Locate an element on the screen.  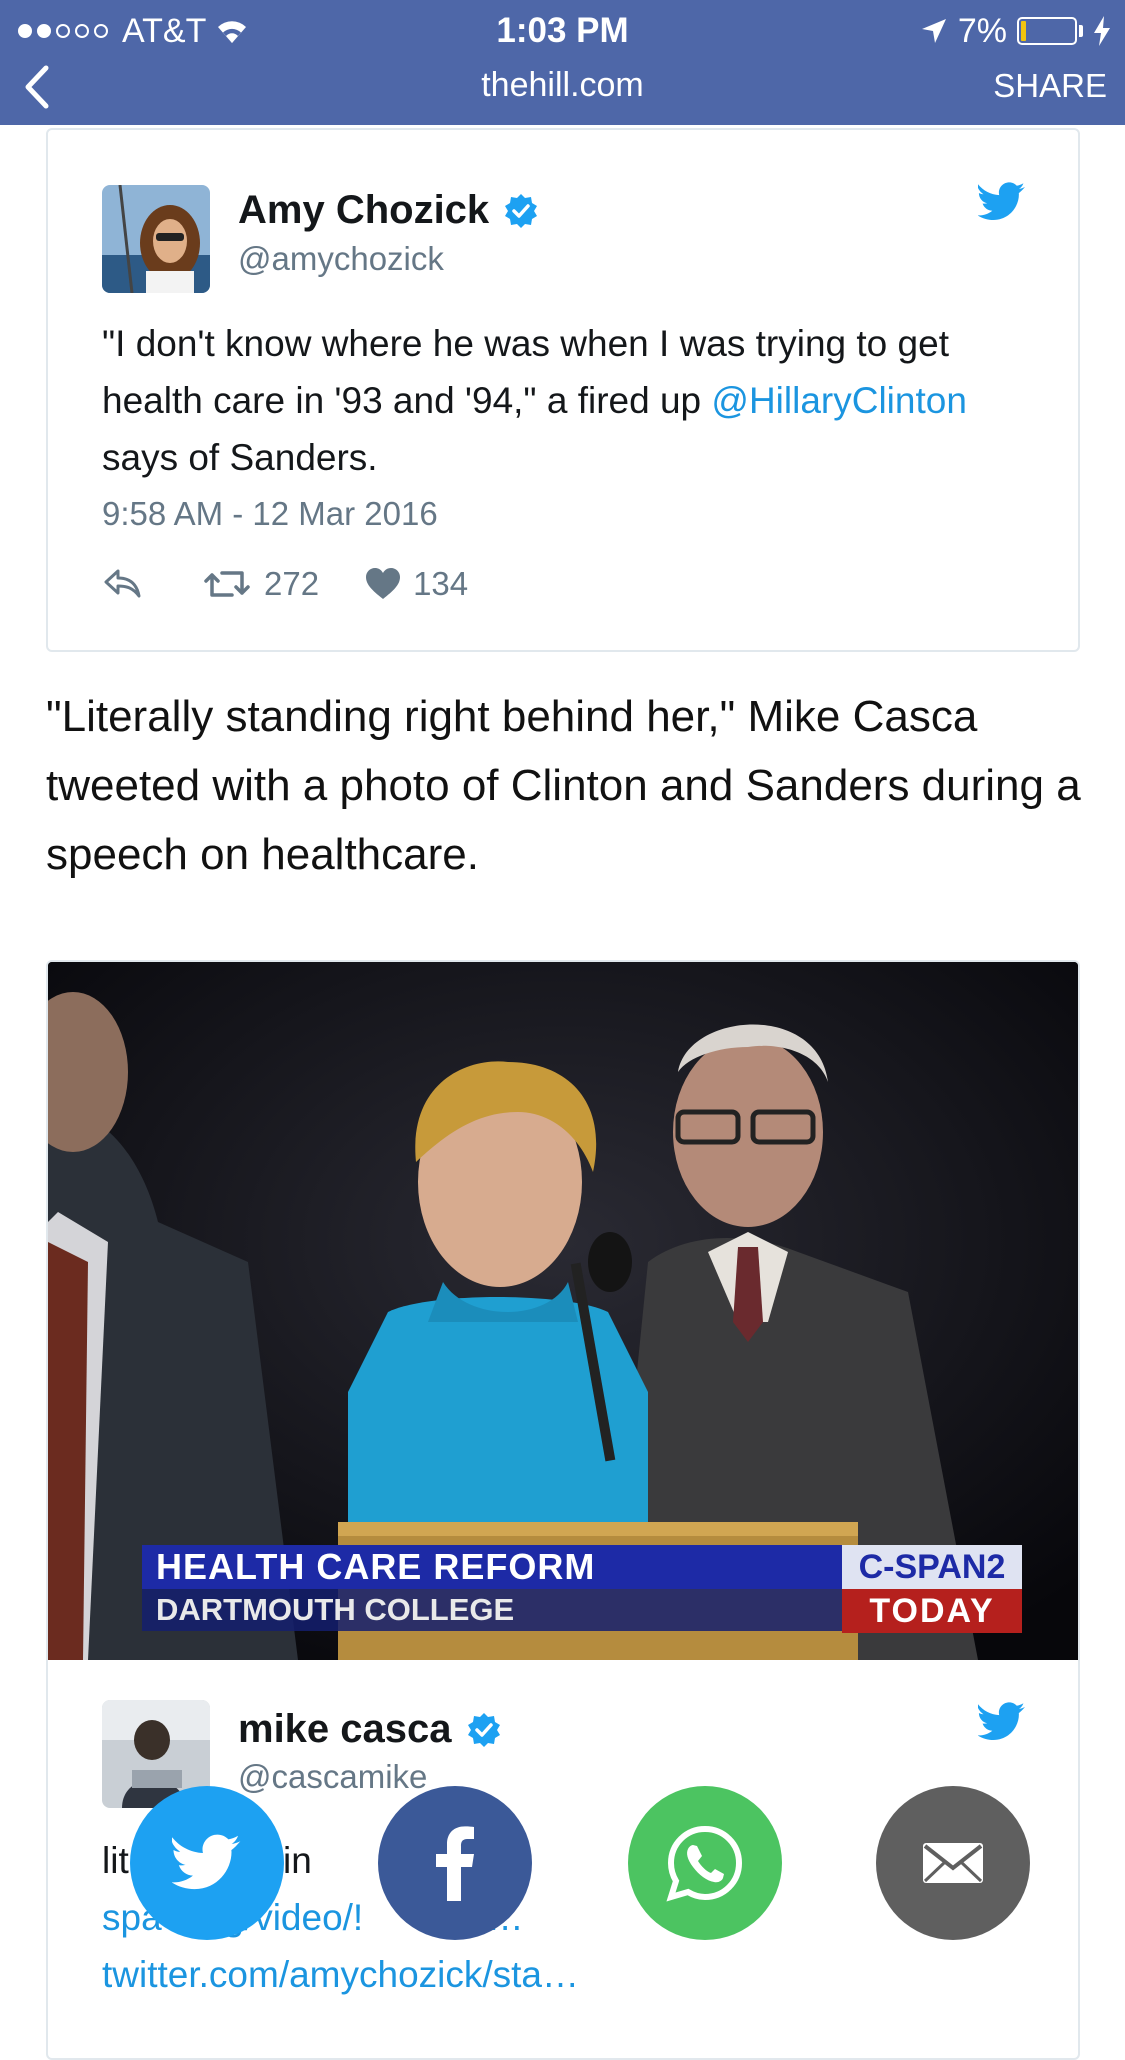
share-email-button is located at coordinates (953, 1863).